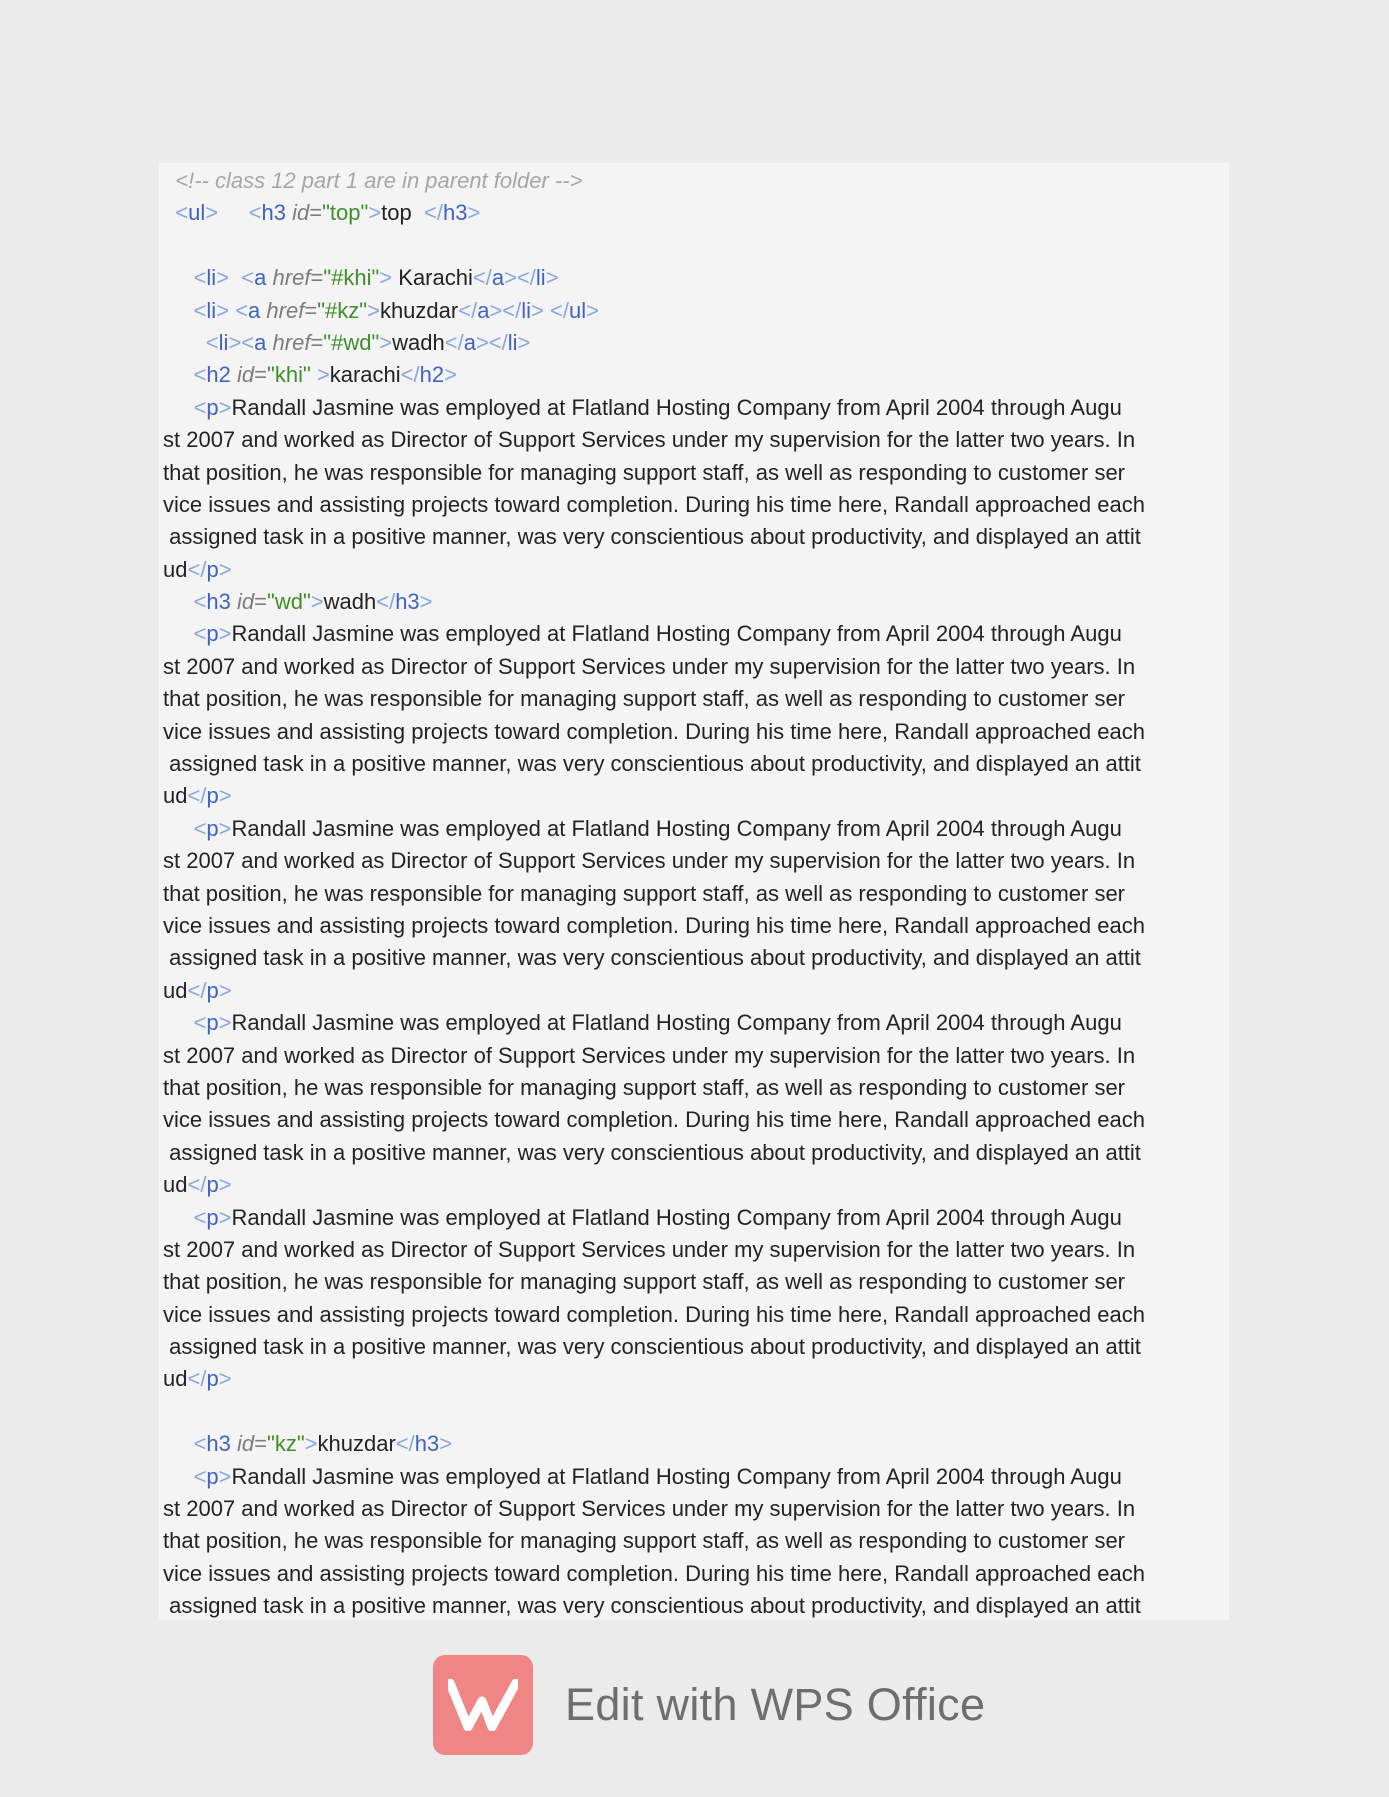 The height and width of the screenshot is (1797, 1389). What do you see at coordinates (356, 1444) in the screenshot?
I see `heading-khuzdar-text: khuzdar` at bounding box center [356, 1444].